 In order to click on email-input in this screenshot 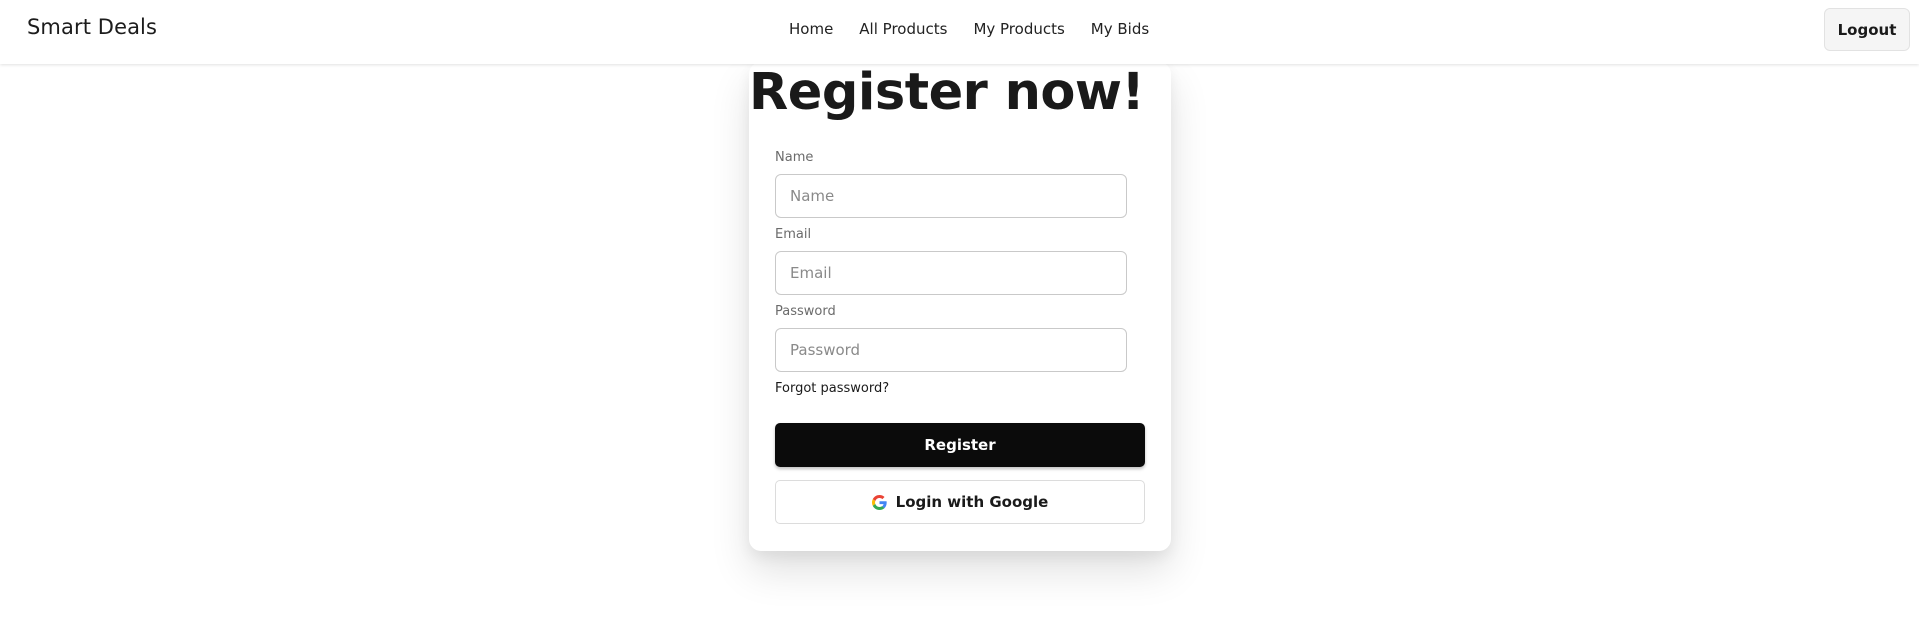, I will do `click(951, 273)`.